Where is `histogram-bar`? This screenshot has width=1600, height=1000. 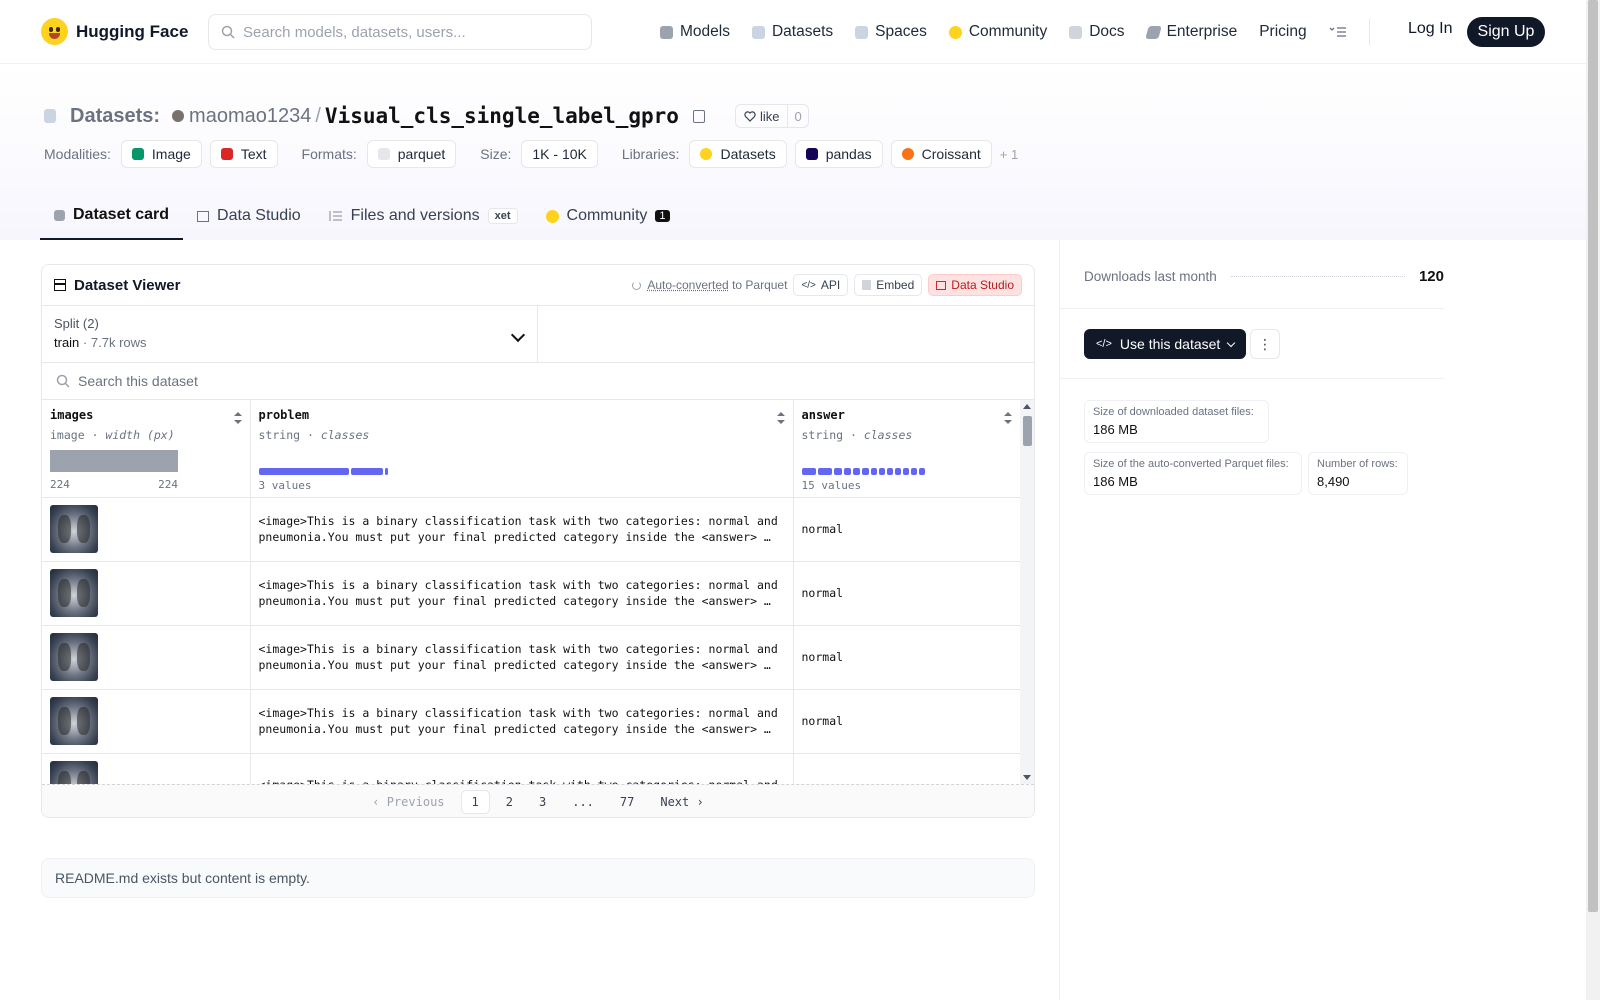 histogram-bar is located at coordinates (114, 461).